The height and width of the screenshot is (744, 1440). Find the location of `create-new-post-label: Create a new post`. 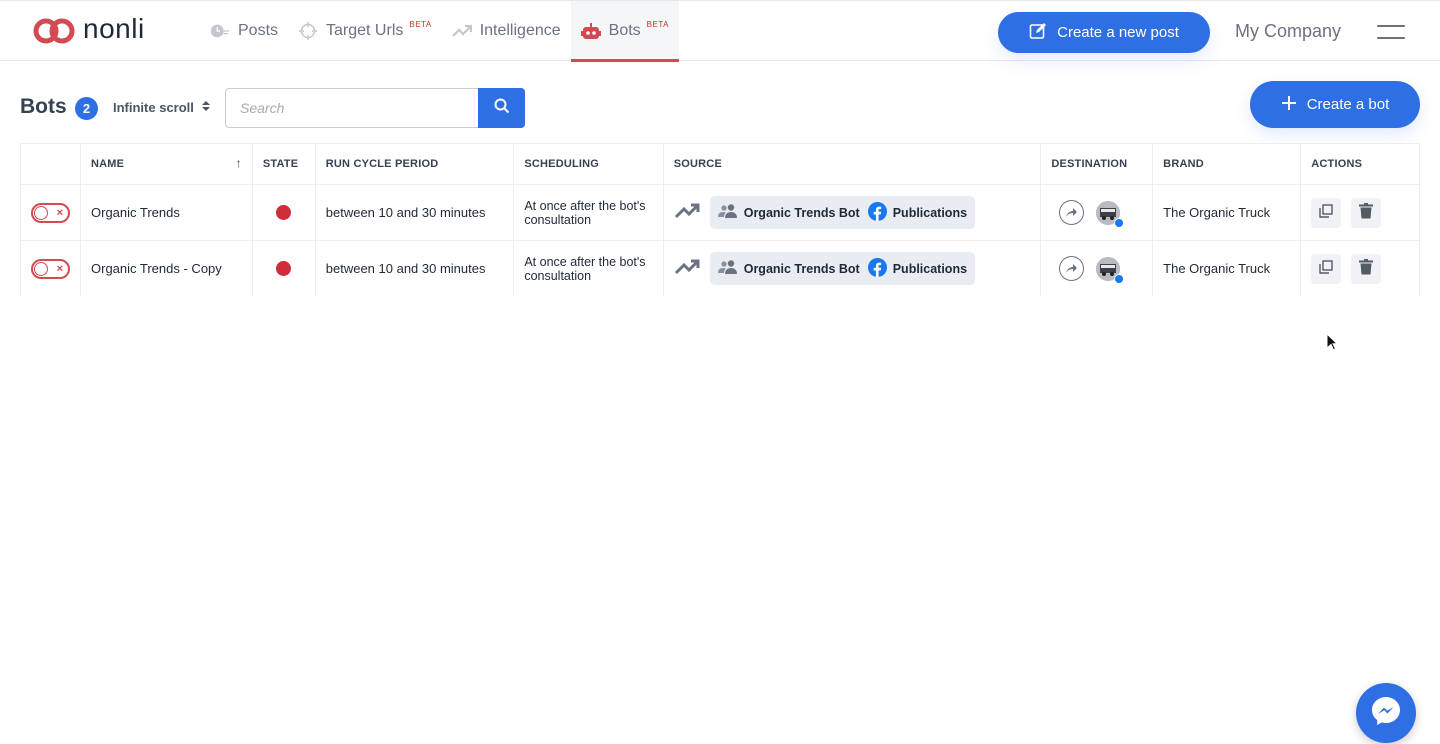

create-new-post-label: Create a new post is located at coordinates (1118, 32).